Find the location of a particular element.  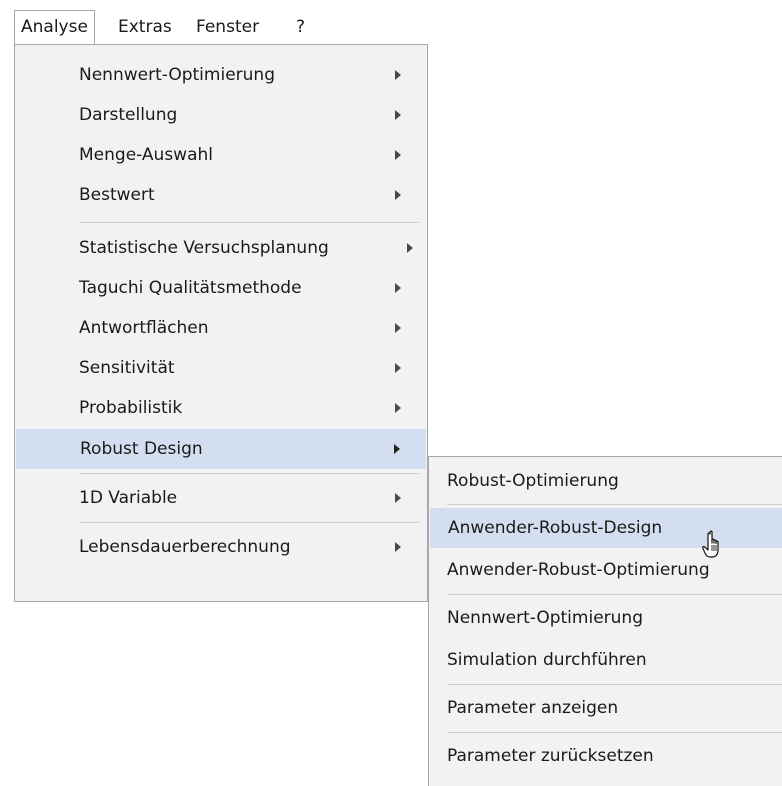

menu-item-statistische-versuchsplanung: Statistische Versuchsplanung is located at coordinates (221, 248).